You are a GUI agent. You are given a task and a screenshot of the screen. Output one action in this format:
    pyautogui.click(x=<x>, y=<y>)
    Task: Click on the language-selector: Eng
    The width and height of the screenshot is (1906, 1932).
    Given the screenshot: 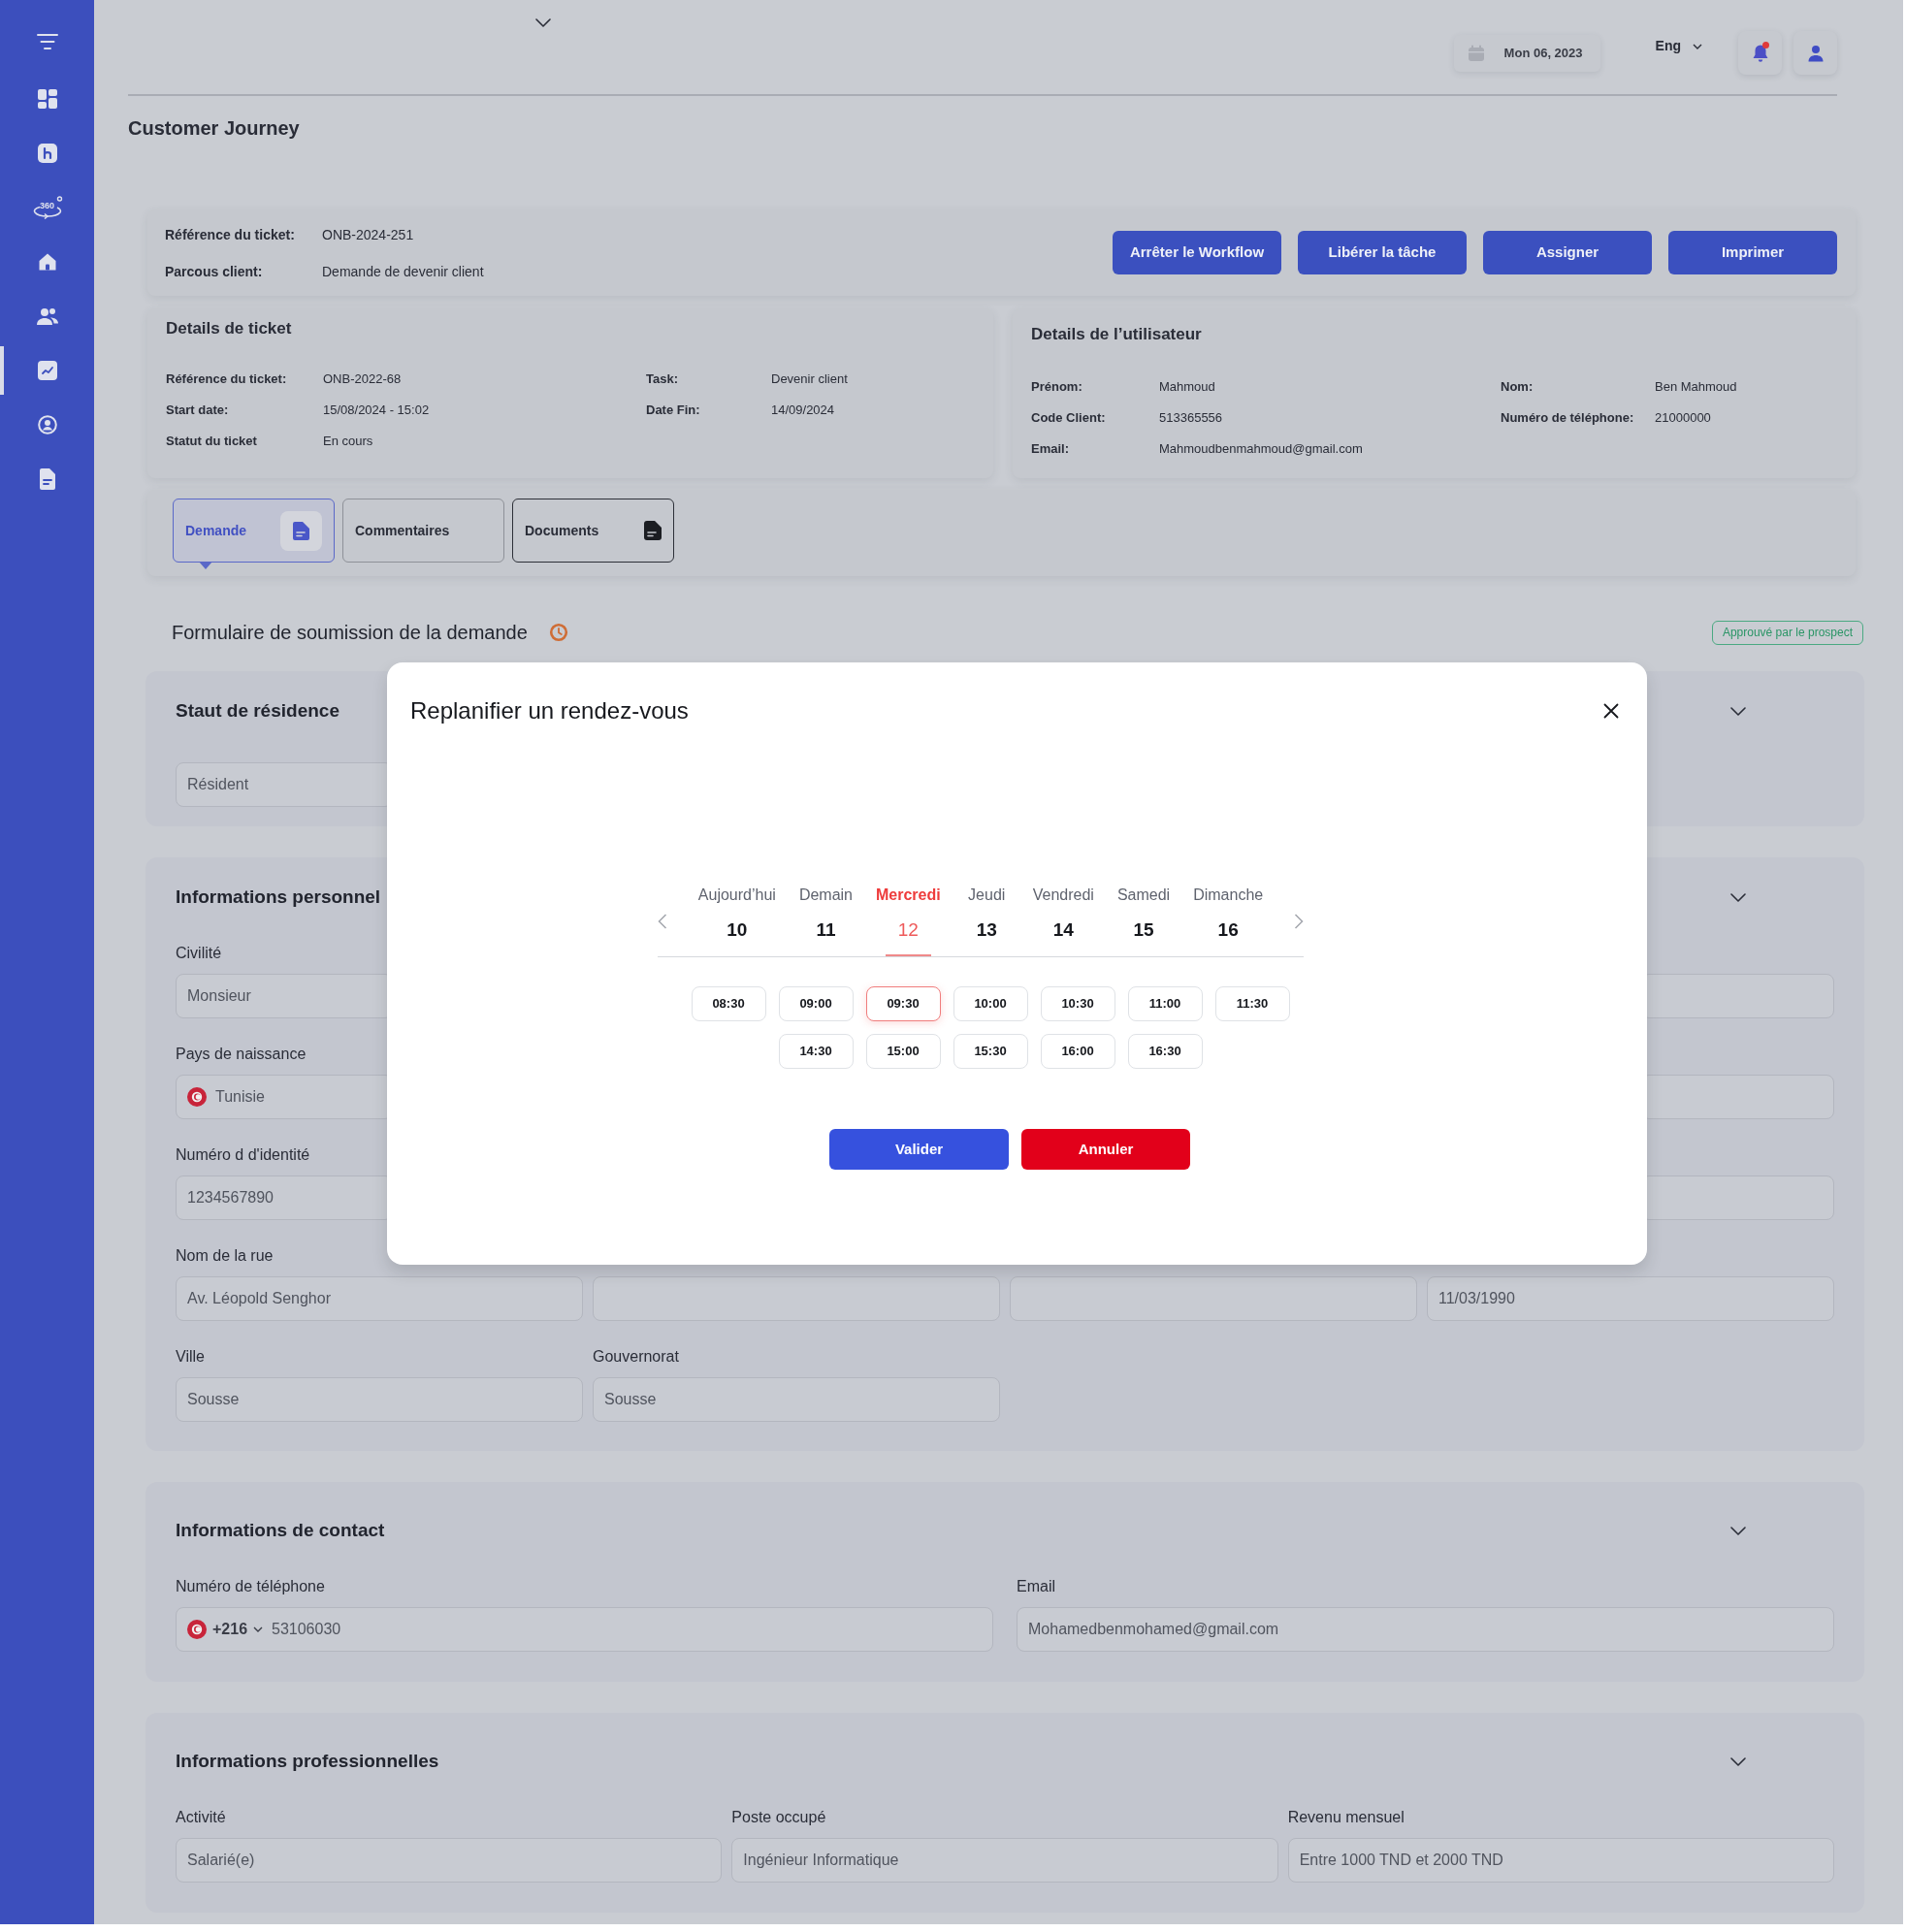 What is the action you would take?
    pyautogui.click(x=1678, y=46)
    